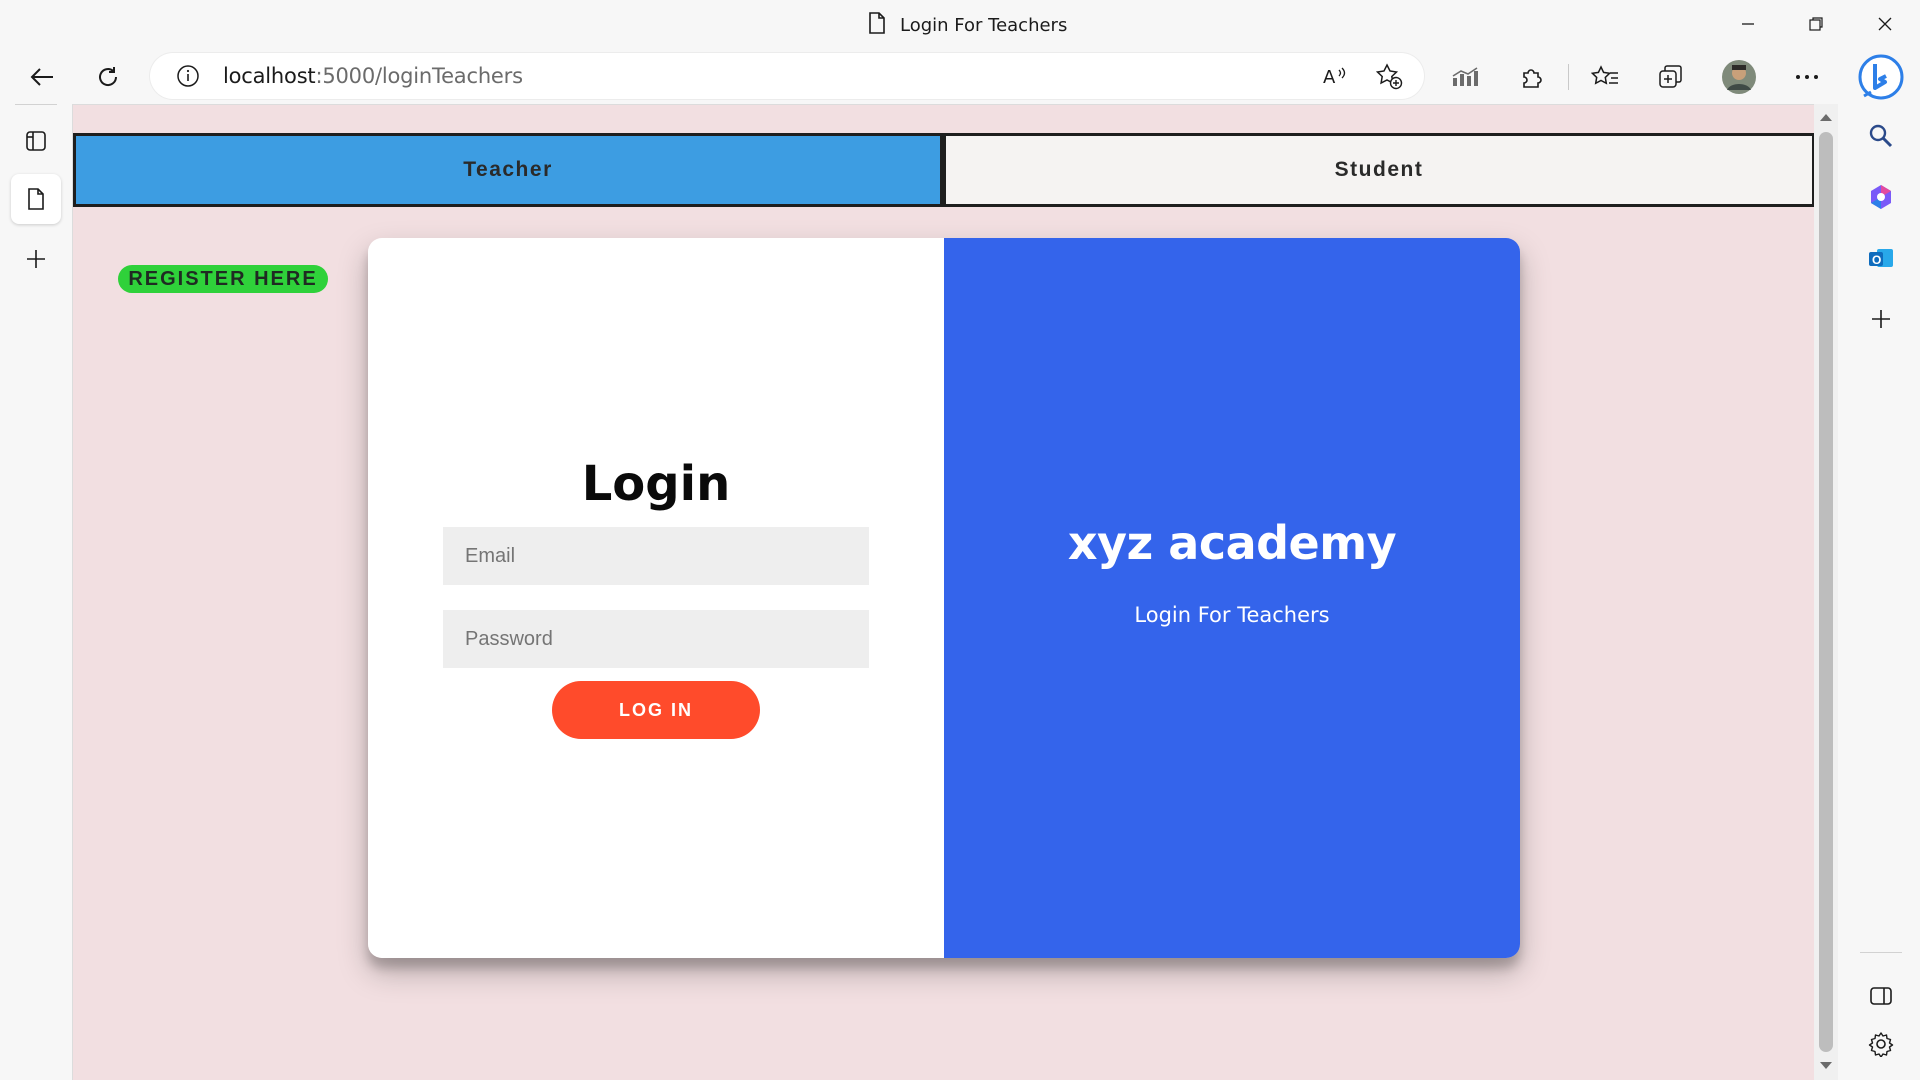 This screenshot has height=1080, width=1920. I want to click on extensions-icon, so click(1532, 77).